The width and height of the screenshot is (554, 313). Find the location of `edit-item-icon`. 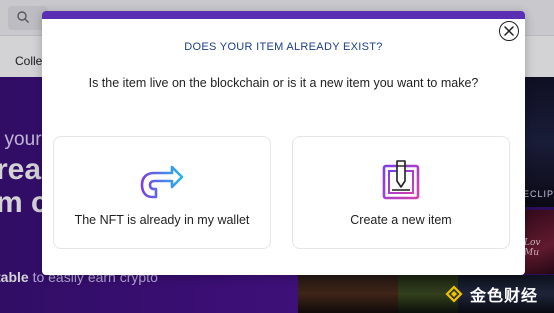

edit-item-icon is located at coordinates (401, 179).